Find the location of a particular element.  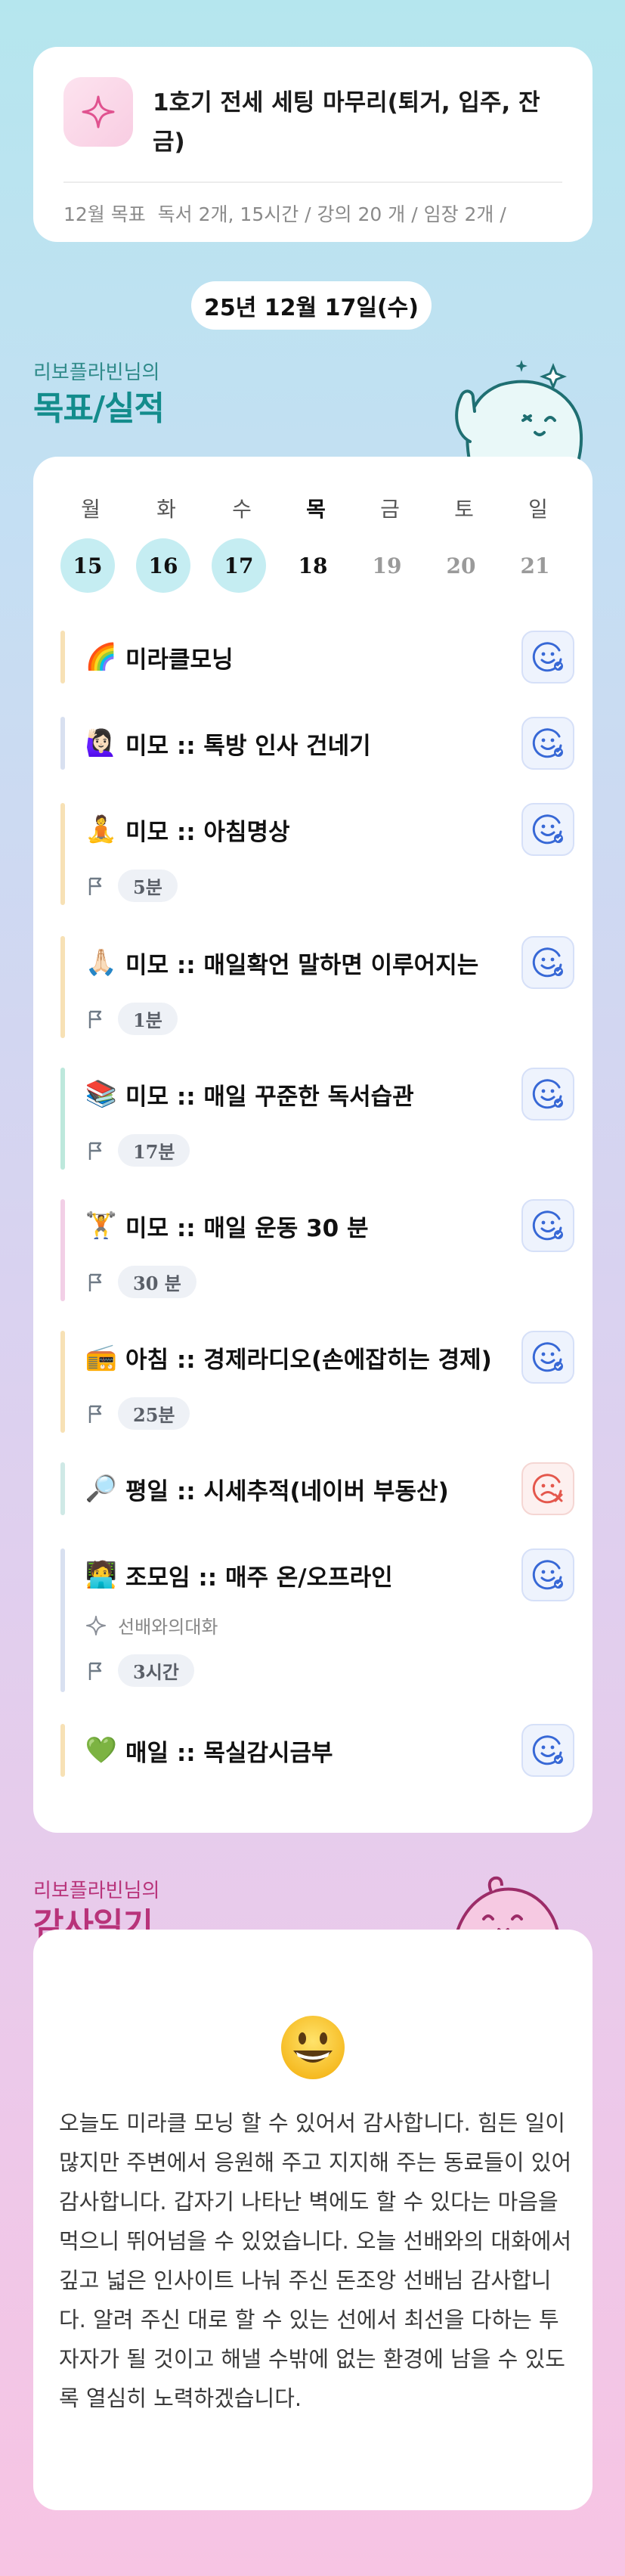

goal-item: 🙋🏻‍♀️ 미모 :: 톡방 인사 건네기 is located at coordinates (317, 743).